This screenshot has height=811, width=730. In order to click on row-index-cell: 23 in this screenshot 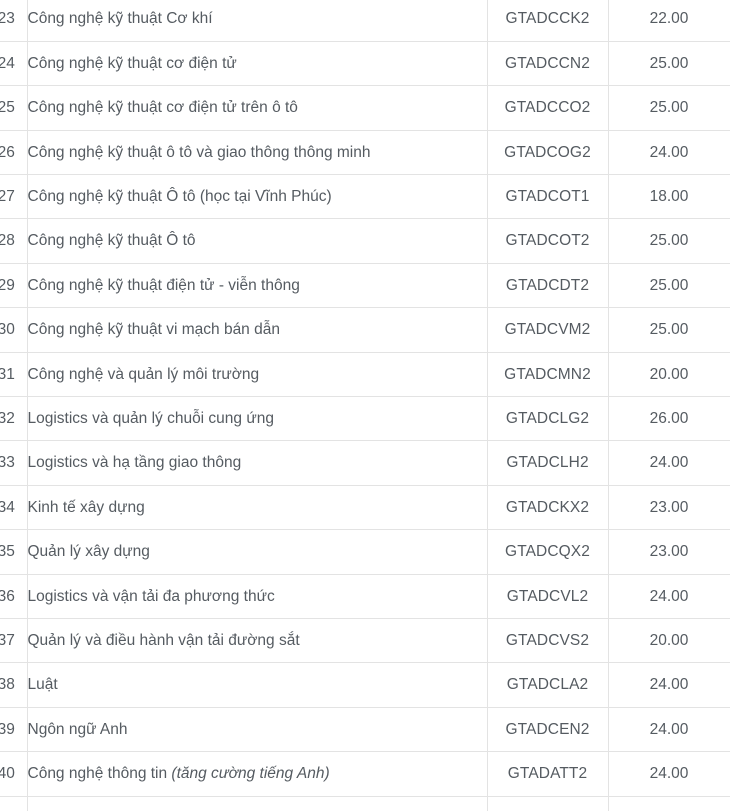, I will do `click(14, 21)`.